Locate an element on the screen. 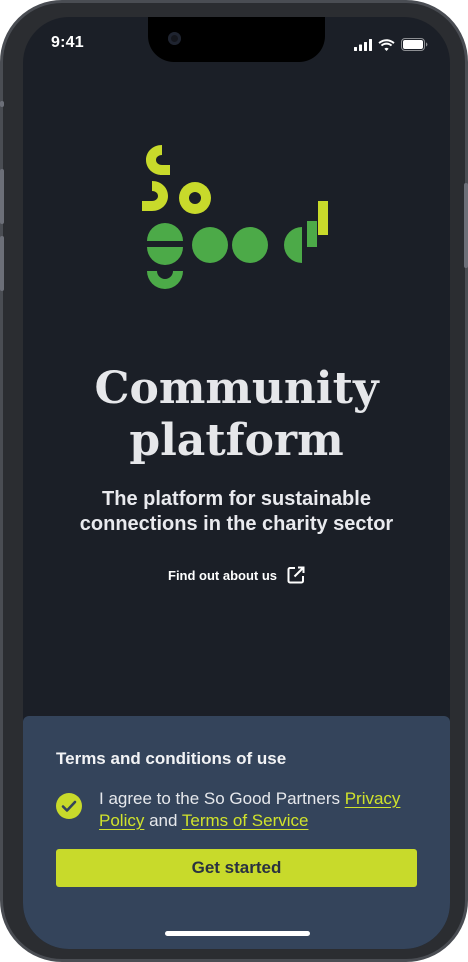  page-subtitle-line-2: connections in the charity sector is located at coordinates (236, 524).